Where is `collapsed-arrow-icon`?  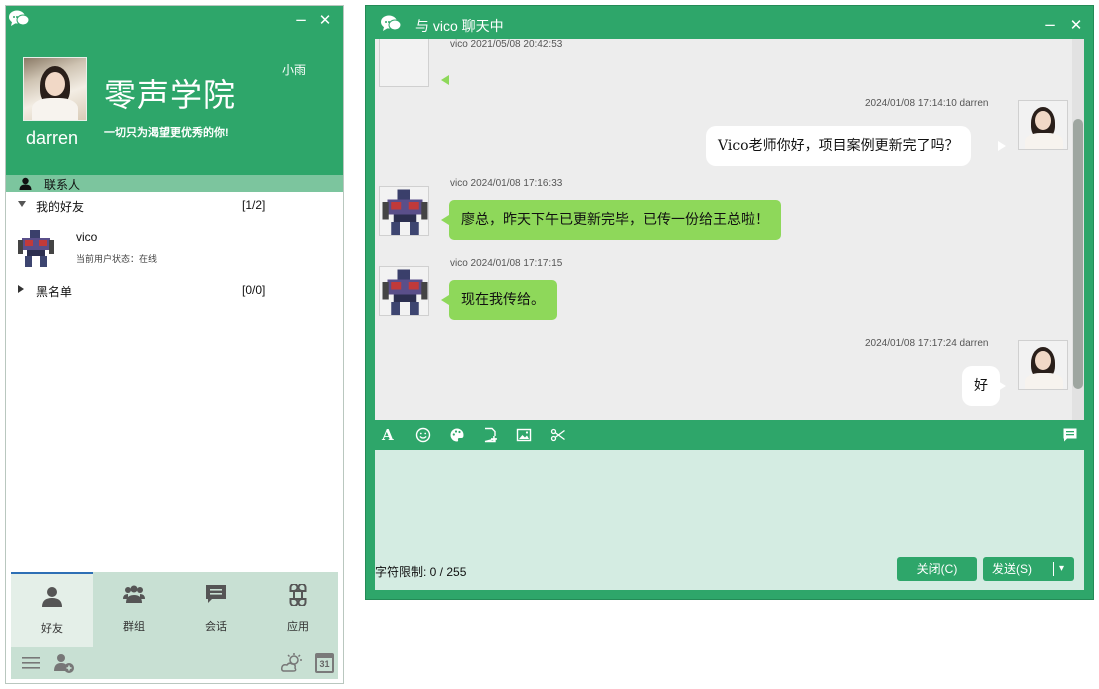
collapsed-arrow-icon is located at coordinates (21, 289).